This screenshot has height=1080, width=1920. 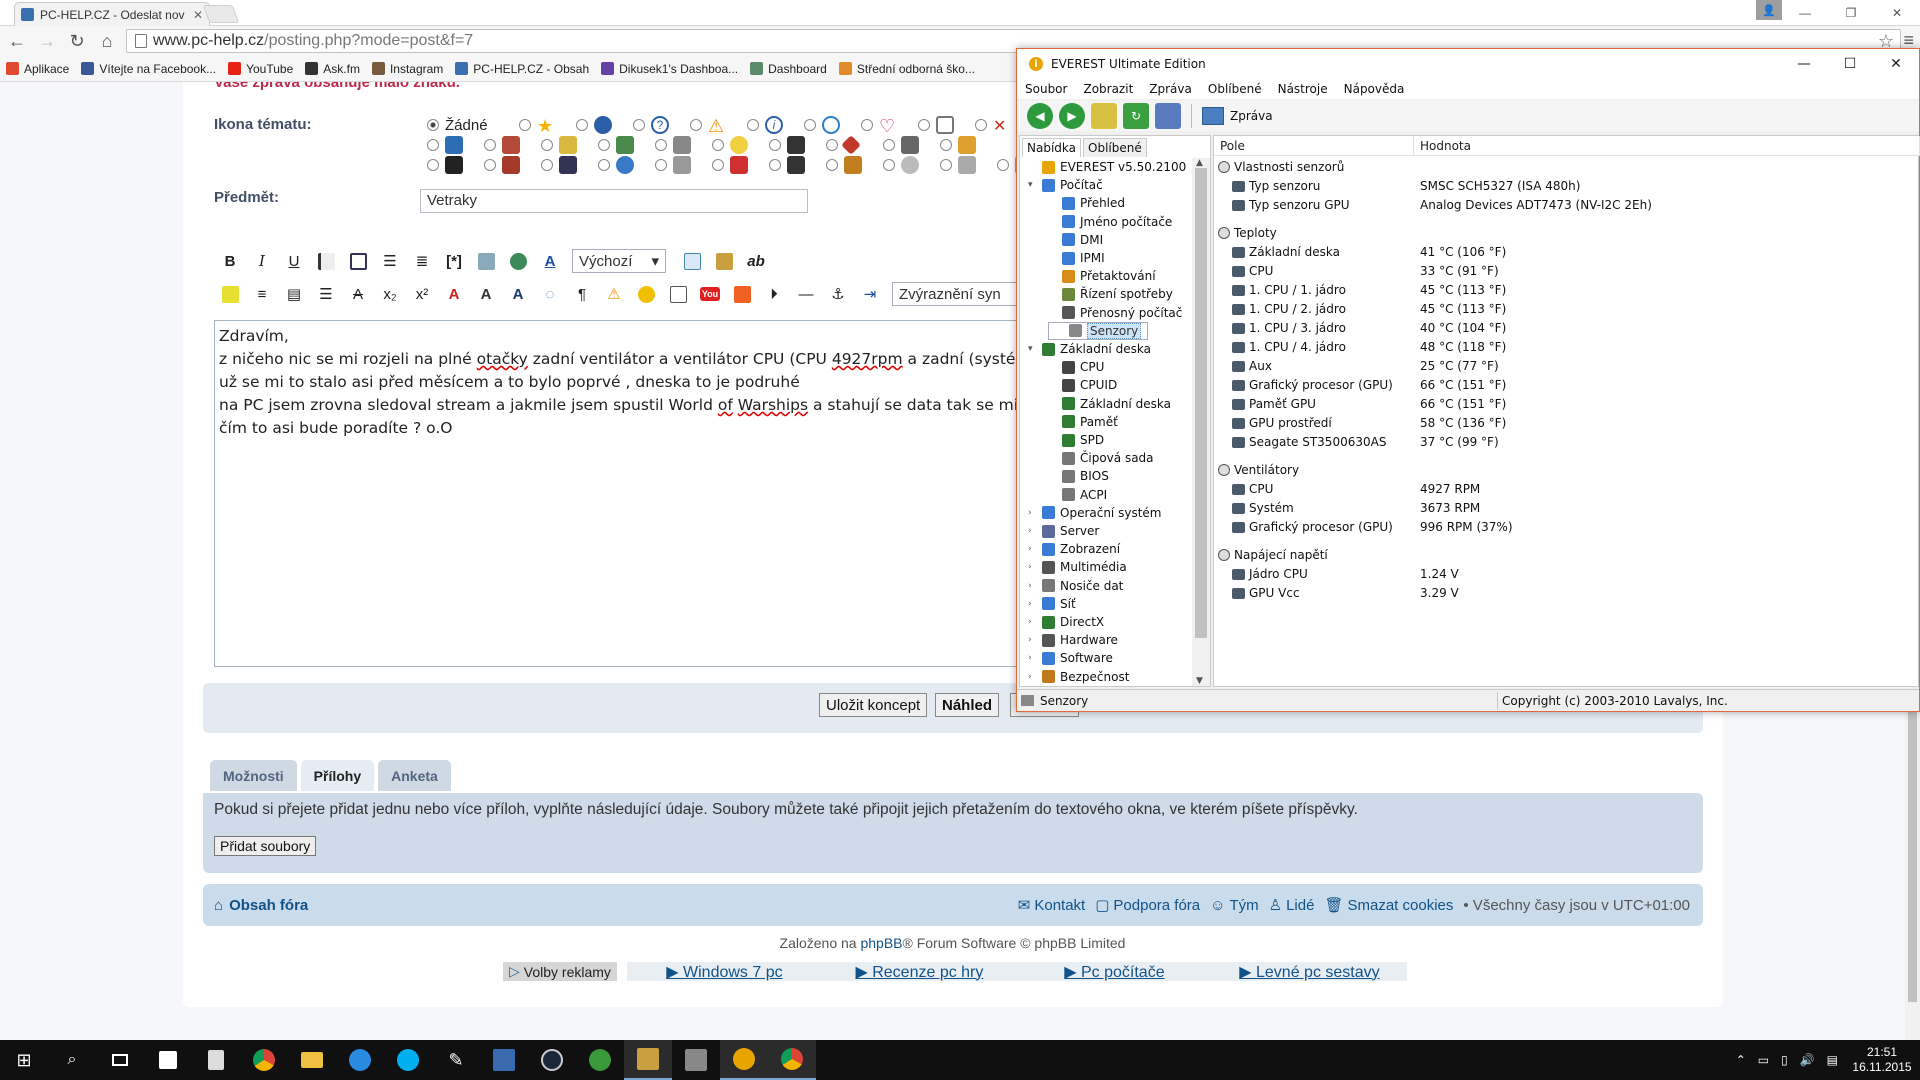 I want to click on board-index-link: ⌂ Obsah fóra, so click(x=261, y=905).